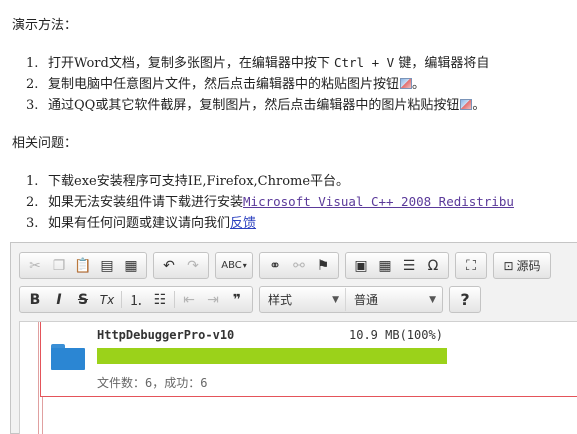 This screenshot has height=434, width=577. I want to click on toolbar-row-1: ✂ ❐ 📋 ▤ ▦ ↶ ↷ ABC ▾ ⚭ ⚯ ⚑ ▣ ▦ ☰ Ω ⛶ ⊡ 源码, so click(285, 265).